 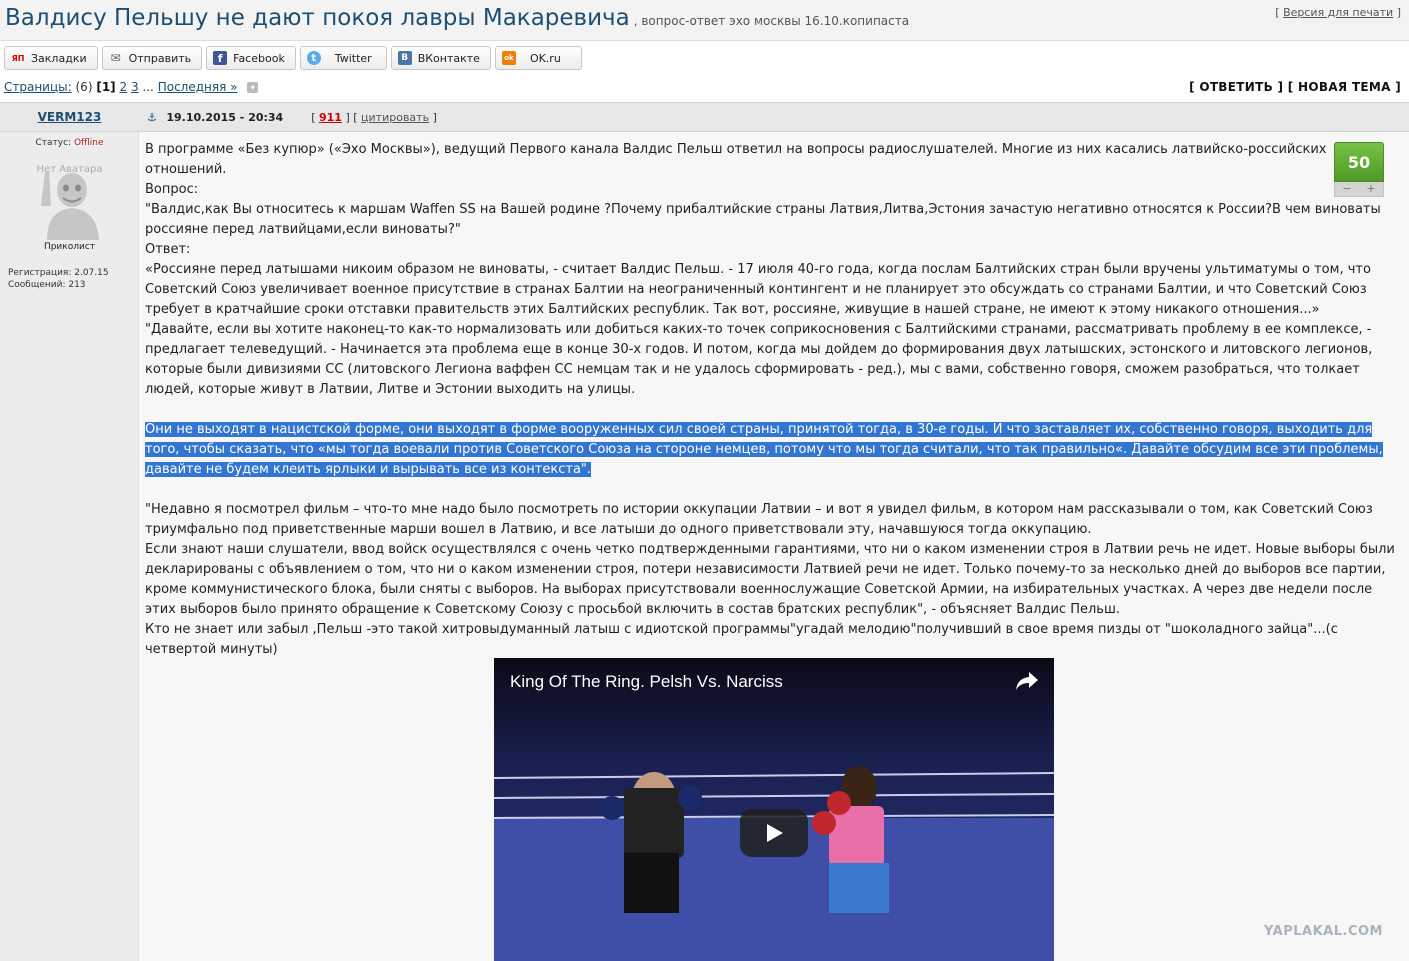 What do you see at coordinates (315, 117) in the screenshot?
I see `number-bracket-left: [` at bounding box center [315, 117].